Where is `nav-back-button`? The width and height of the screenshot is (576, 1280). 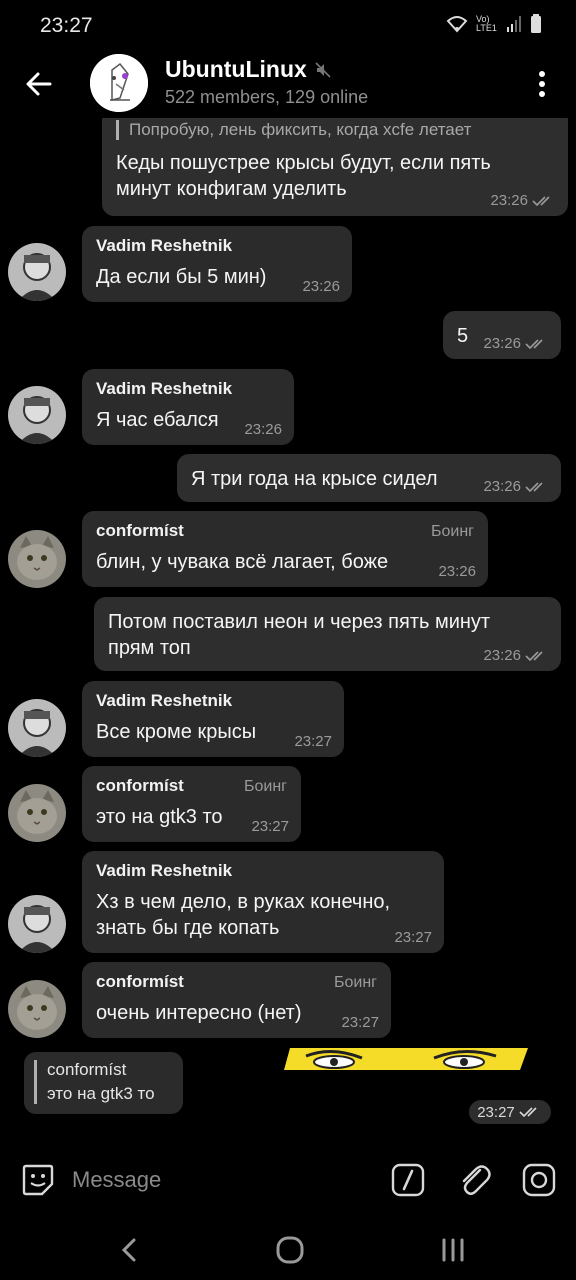 nav-back-button is located at coordinates (129, 1250).